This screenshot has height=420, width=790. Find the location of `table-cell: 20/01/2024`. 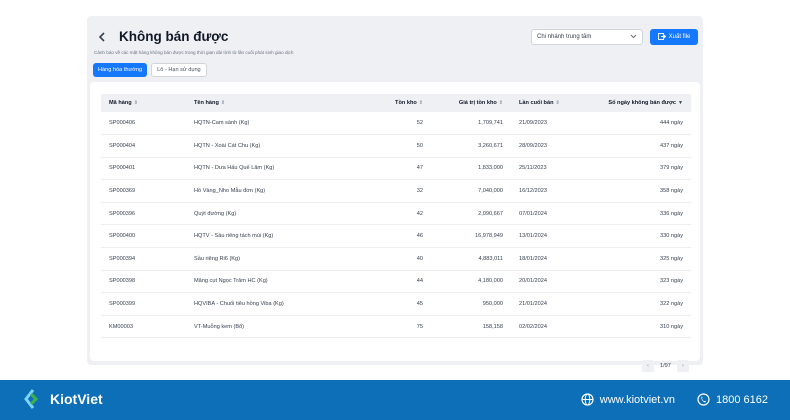

table-cell: 20/01/2024 is located at coordinates (548, 282).